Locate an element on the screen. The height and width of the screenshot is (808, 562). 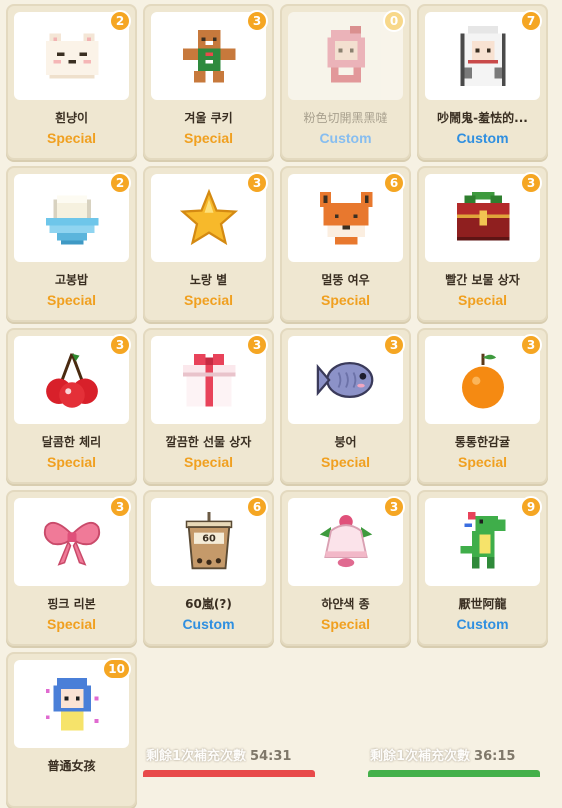
item-name: 빨간 보물 상자 is located at coordinates (482, 280).